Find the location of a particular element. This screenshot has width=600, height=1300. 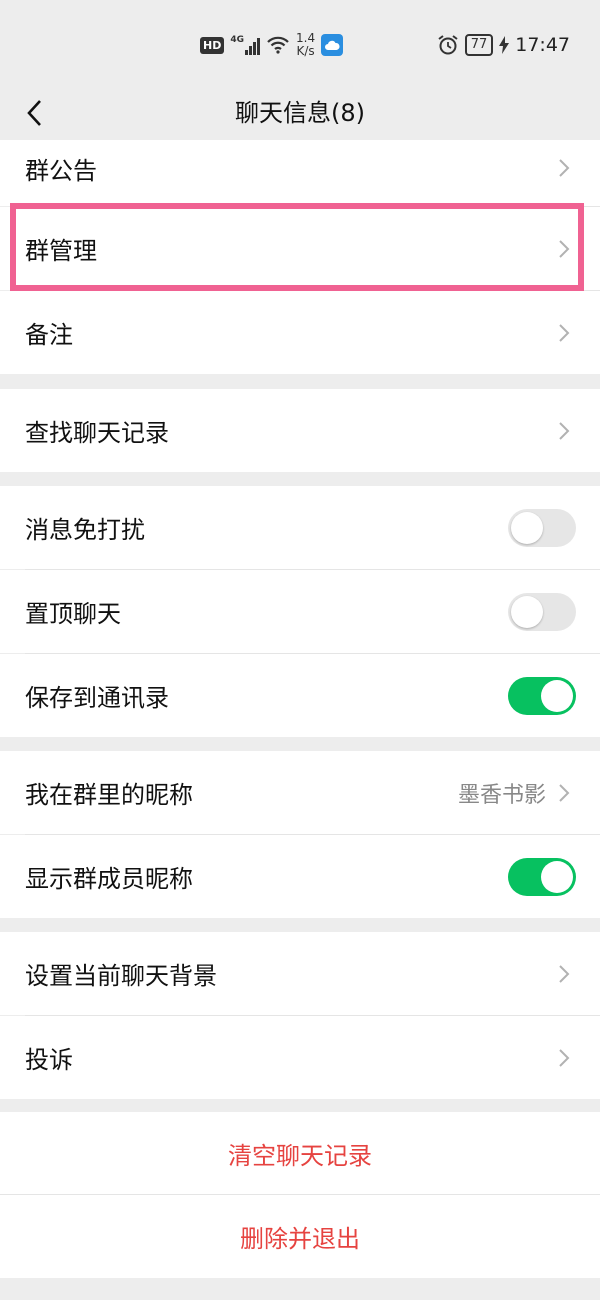

row-remark: 备注 is located at coordinates (300, 332).